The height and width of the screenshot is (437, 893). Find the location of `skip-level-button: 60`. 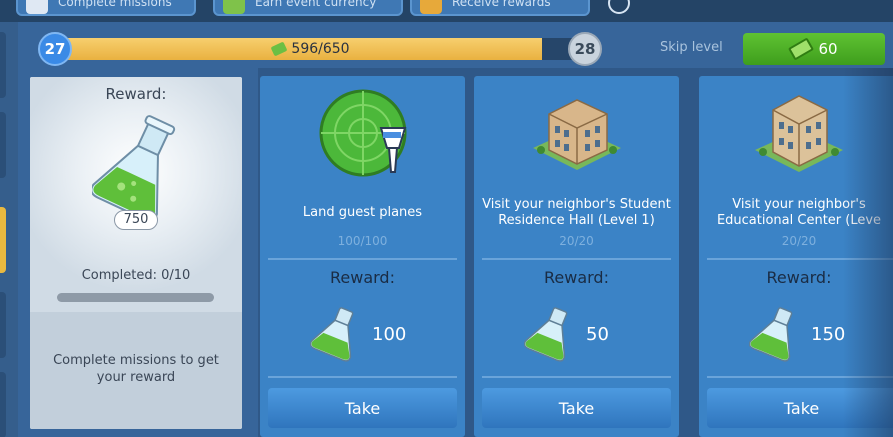

skip-level-button: 60 is located at coordinates (814, 49).